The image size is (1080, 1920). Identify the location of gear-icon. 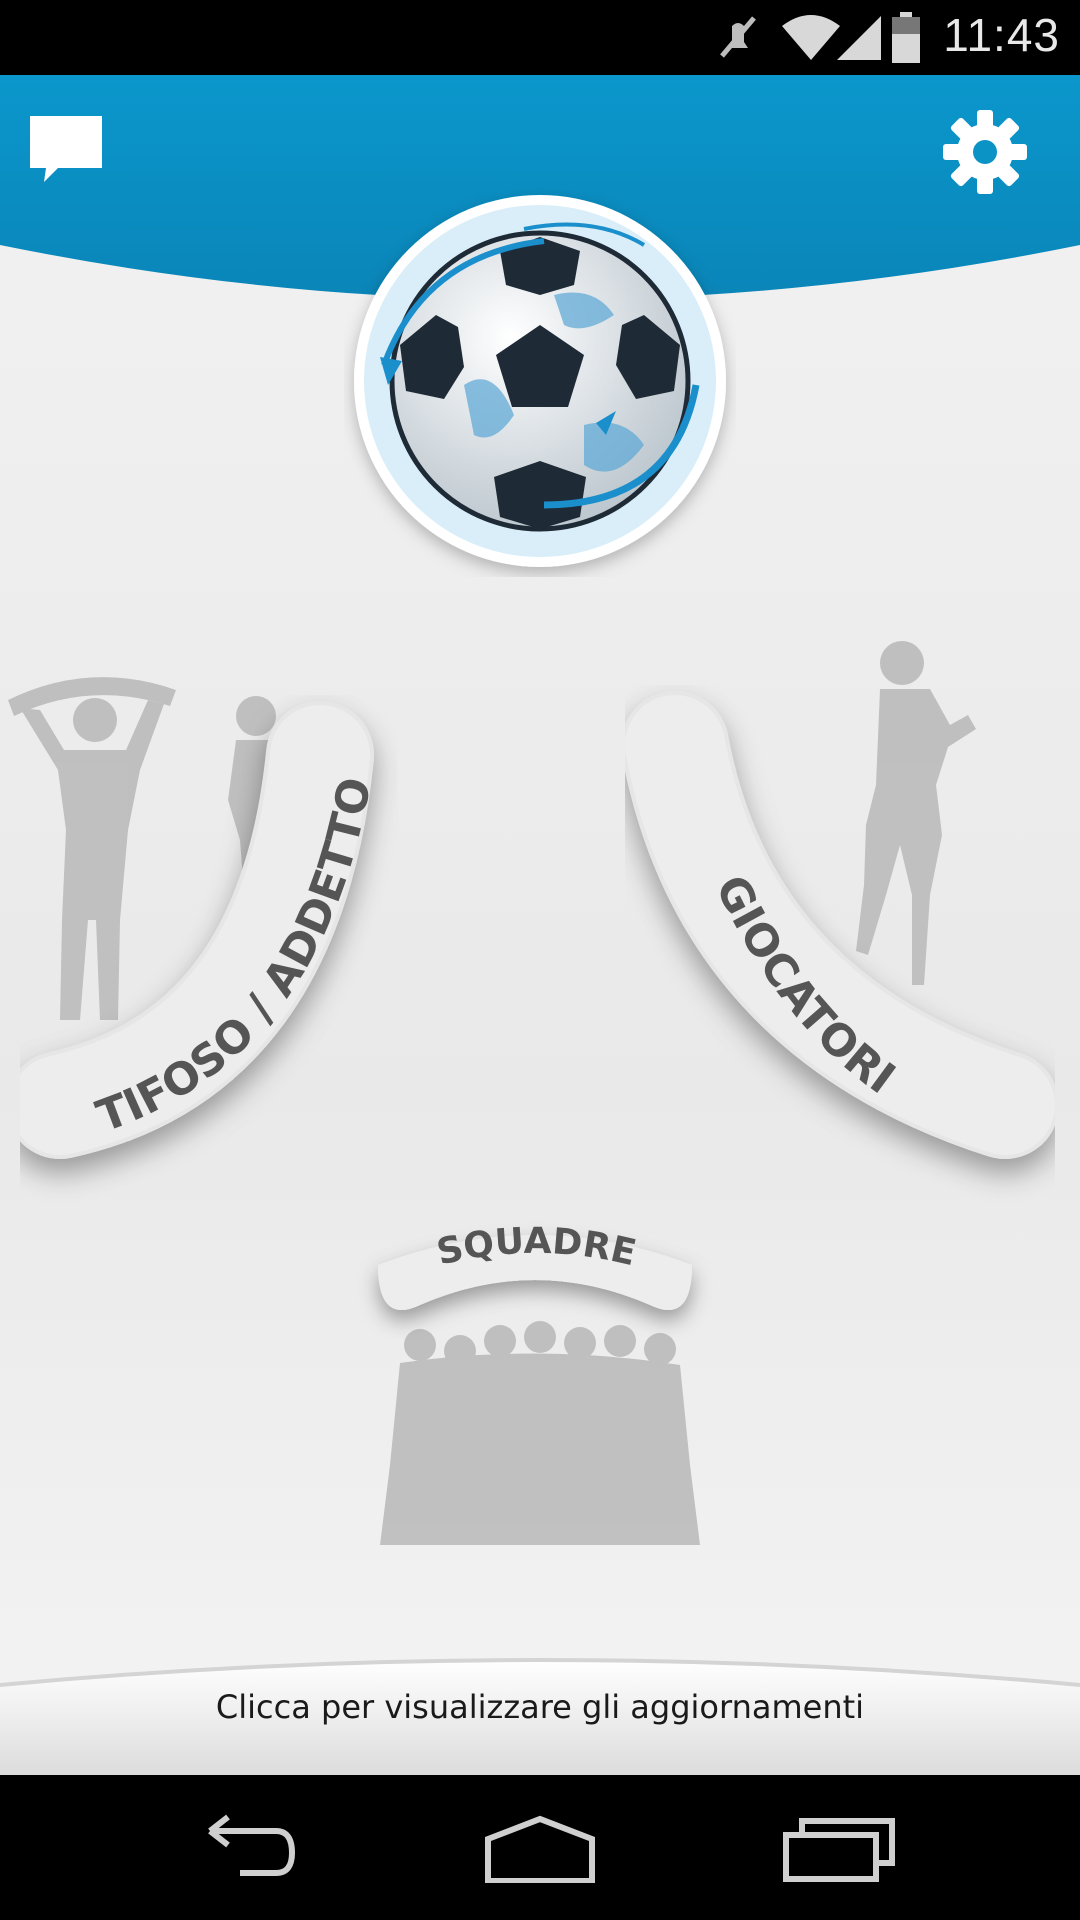
(985, 152).